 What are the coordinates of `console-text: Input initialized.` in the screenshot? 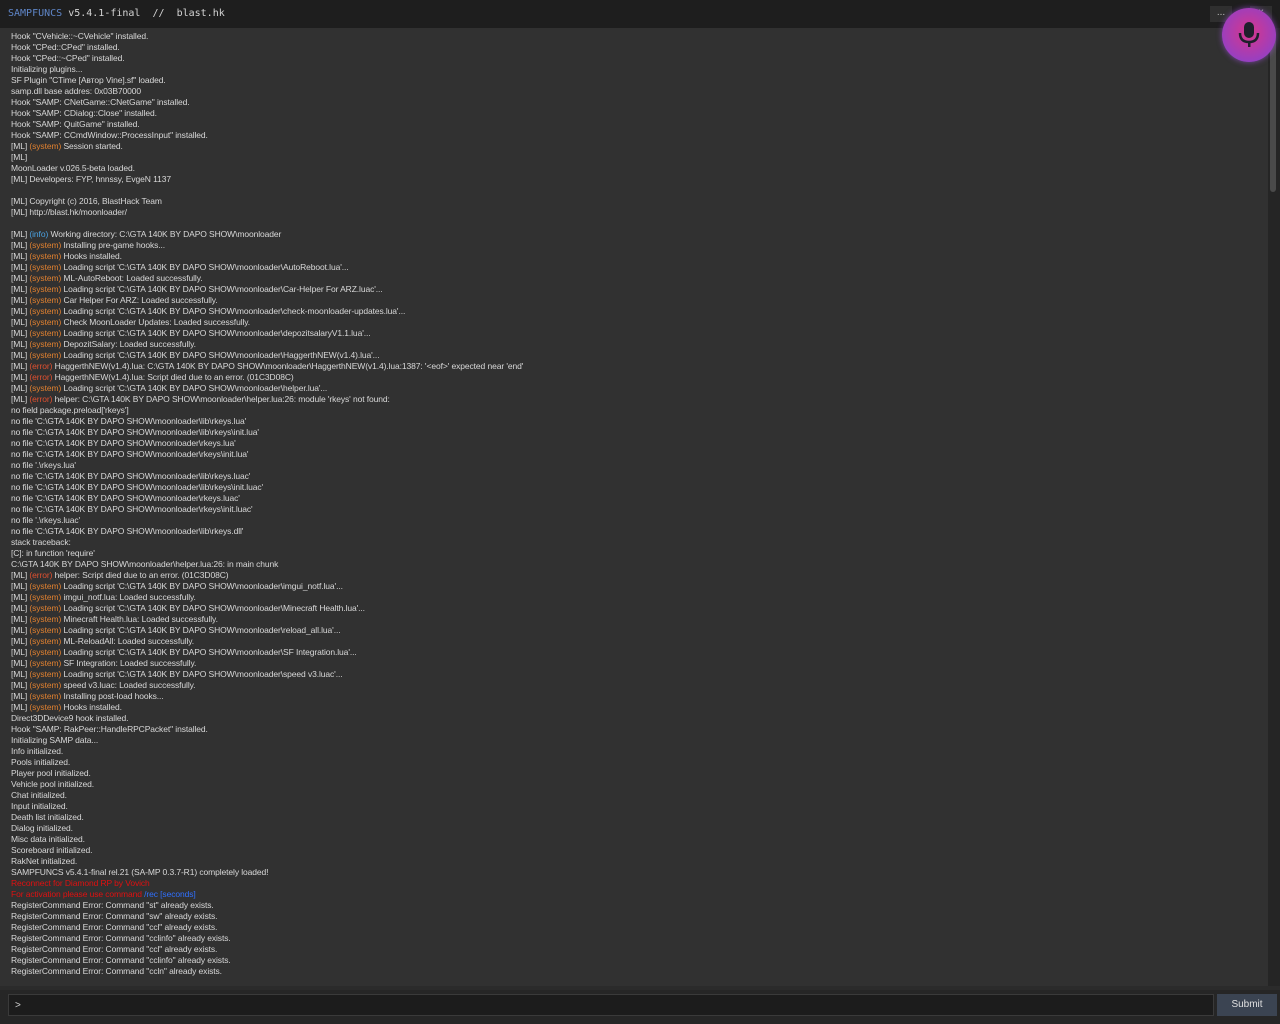 It's located at (39, 806).